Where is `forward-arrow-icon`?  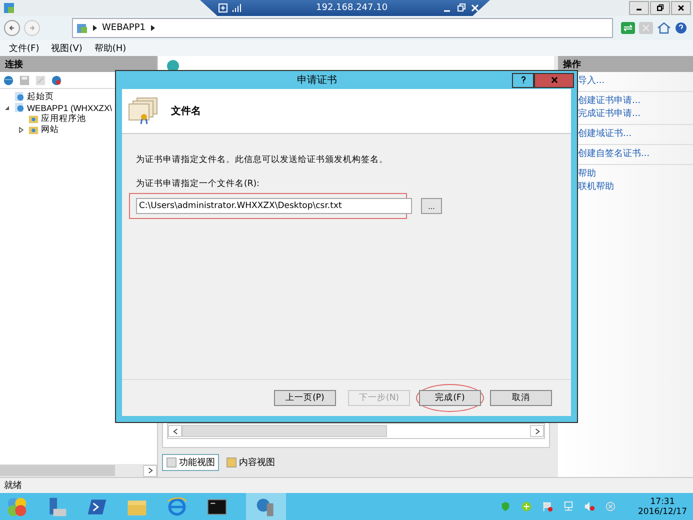 forward-arrow-icon is located at coordinates (32, 28).